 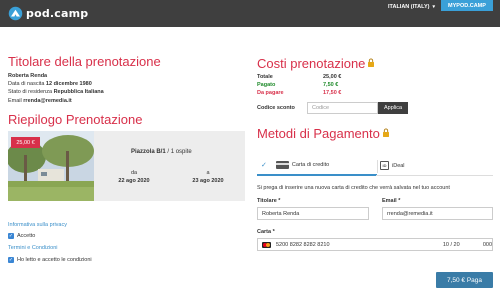 I want to click on privacy-checkbox: ✓ Accetto, so click(x=21, y=236).